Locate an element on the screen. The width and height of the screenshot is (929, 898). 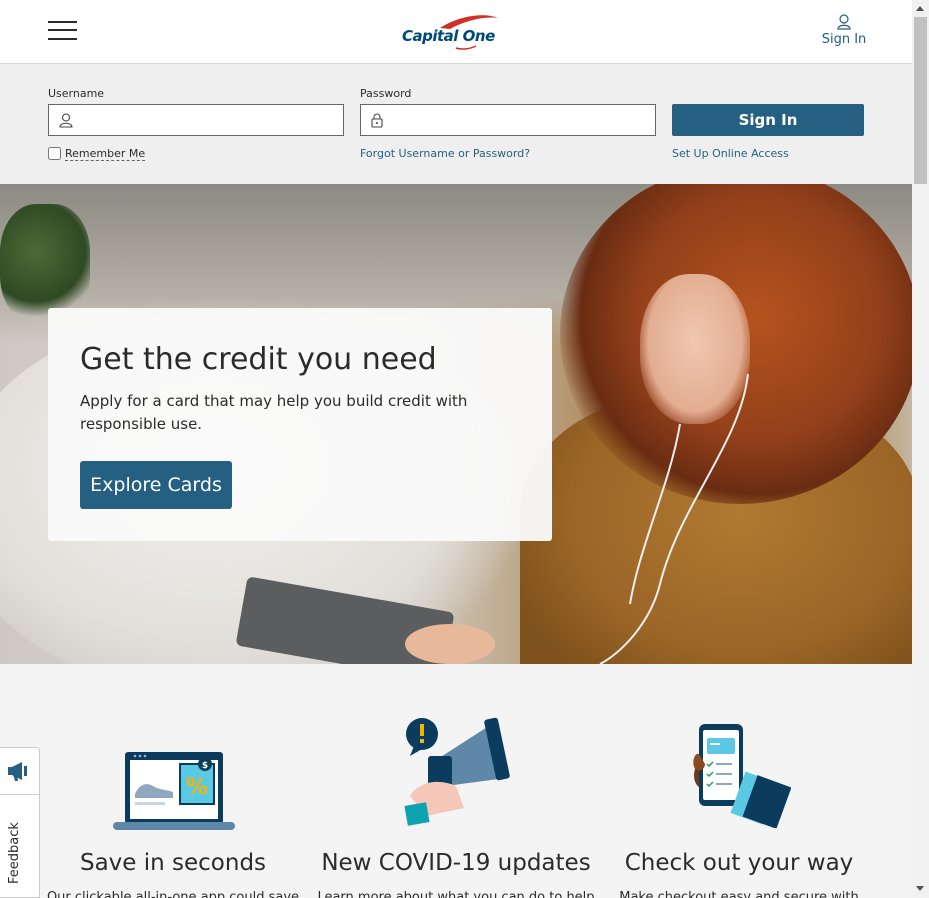
remember-me-input is located at coordinates (54, 153).